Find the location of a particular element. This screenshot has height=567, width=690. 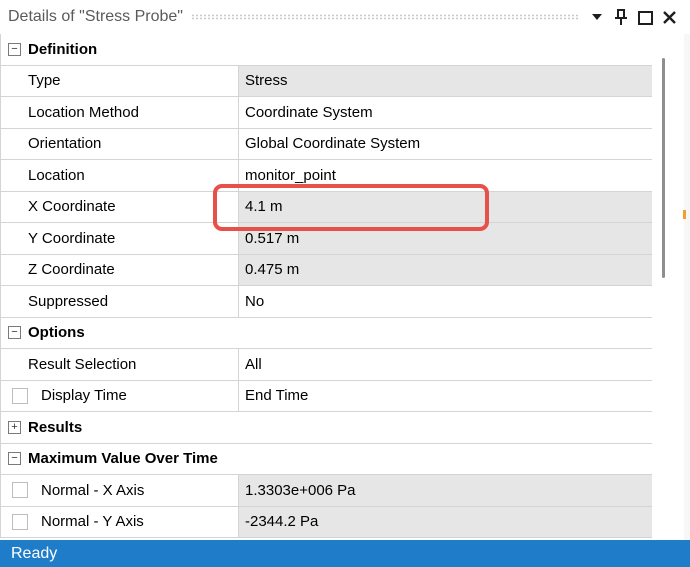

property-label: Z Coordinate is located at coordinates (120, 269).